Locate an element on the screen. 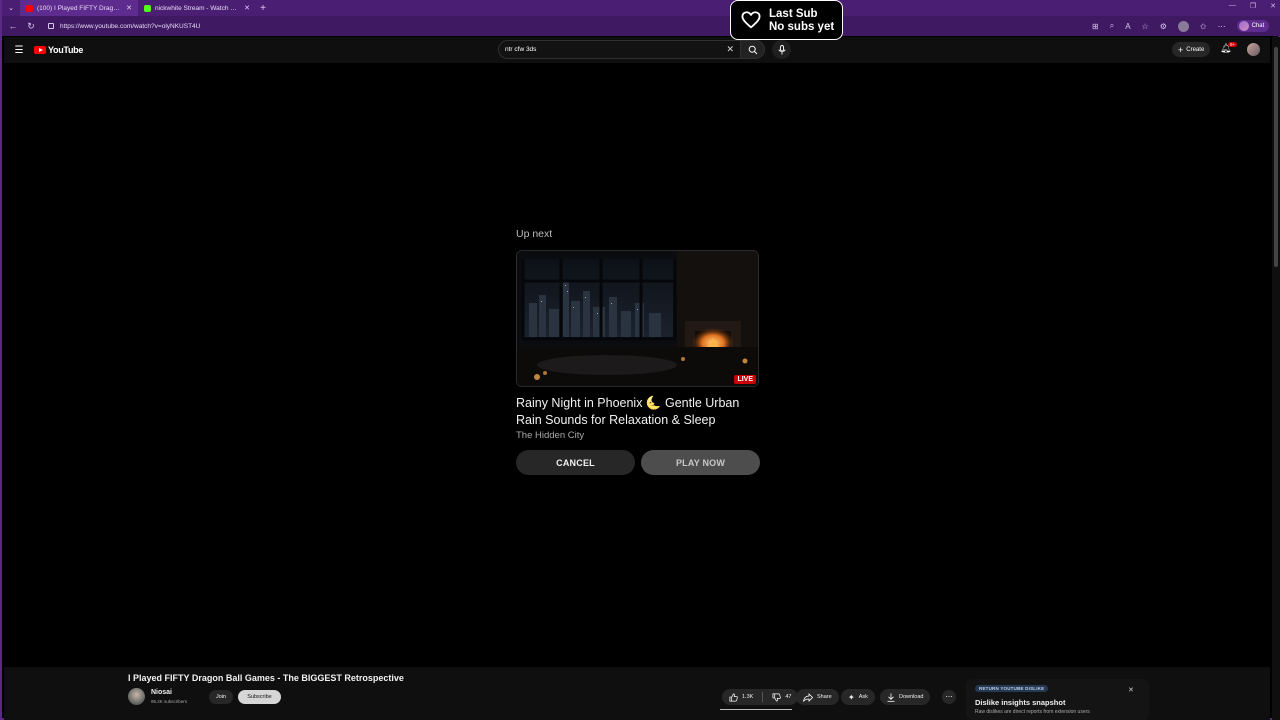 The image size is (1280, 720). collections-icon: ✩ is located at coordinates (1203, 26).